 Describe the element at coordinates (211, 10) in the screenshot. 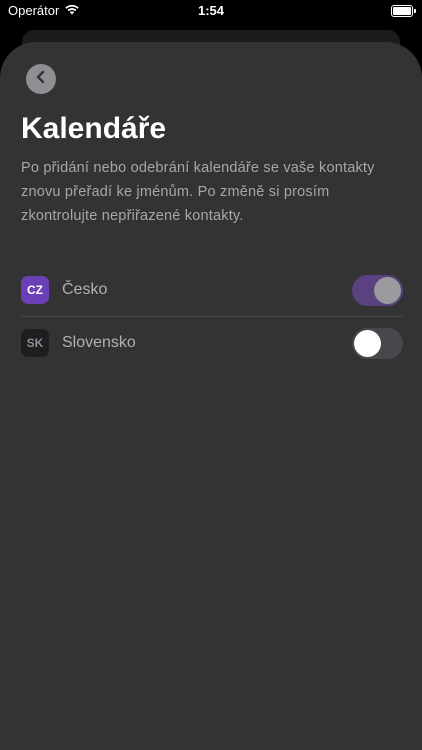

I see `status-time: 1:54` at that location.